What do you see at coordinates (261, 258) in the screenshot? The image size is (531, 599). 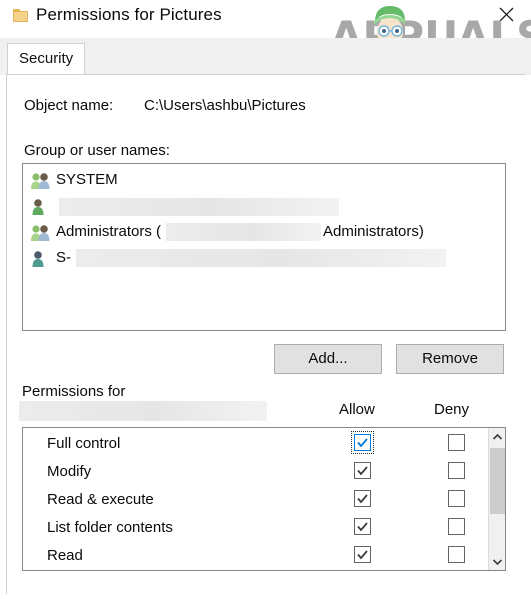 I see `redacted-sid` at bounding box center [261, 258].